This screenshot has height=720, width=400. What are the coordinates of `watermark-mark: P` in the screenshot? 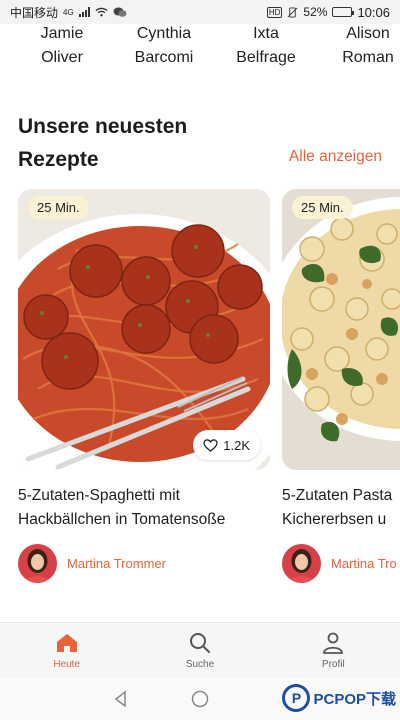 It's located at (296, 698).